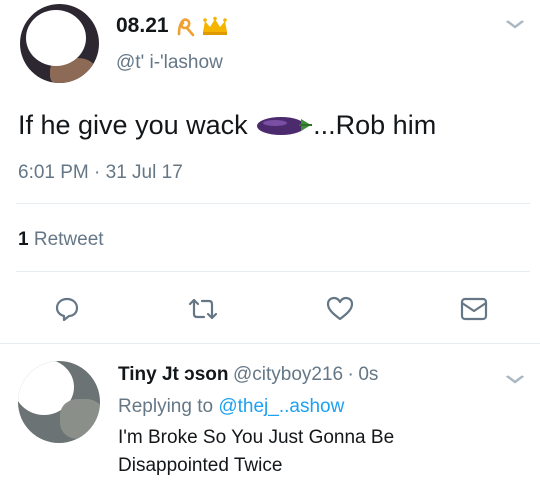 Image resolution: width=540 pixels, height=491 pixels. I want to click on tweet-text-suffix: ...Rob him, so click(375, 125).